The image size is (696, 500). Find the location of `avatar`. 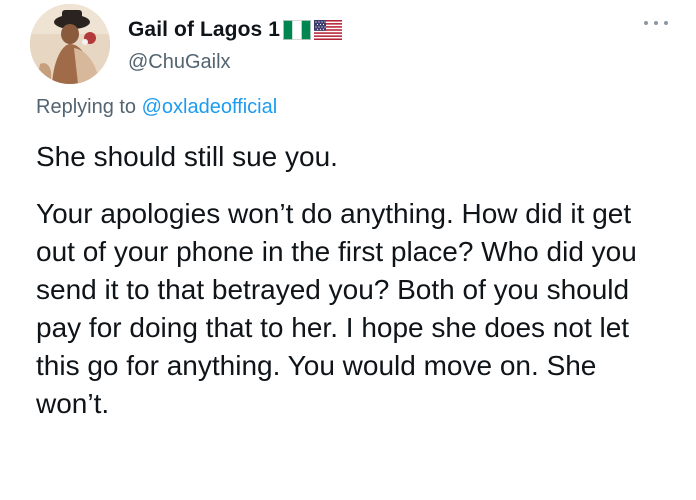

avatar is located at coordinates (70, 44).